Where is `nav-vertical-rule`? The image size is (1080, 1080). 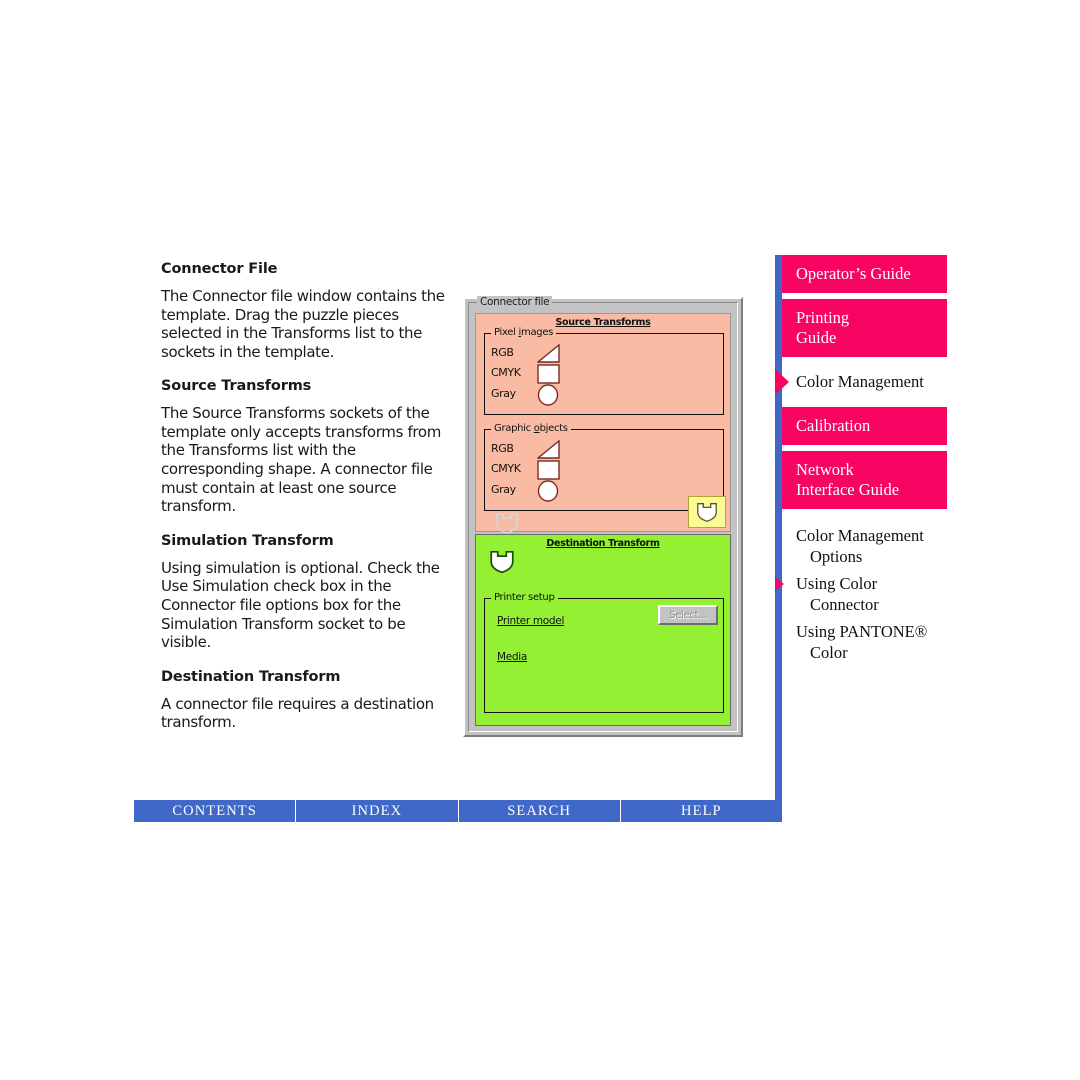 nav-vertical-rule is located at coordinates (778, 538).